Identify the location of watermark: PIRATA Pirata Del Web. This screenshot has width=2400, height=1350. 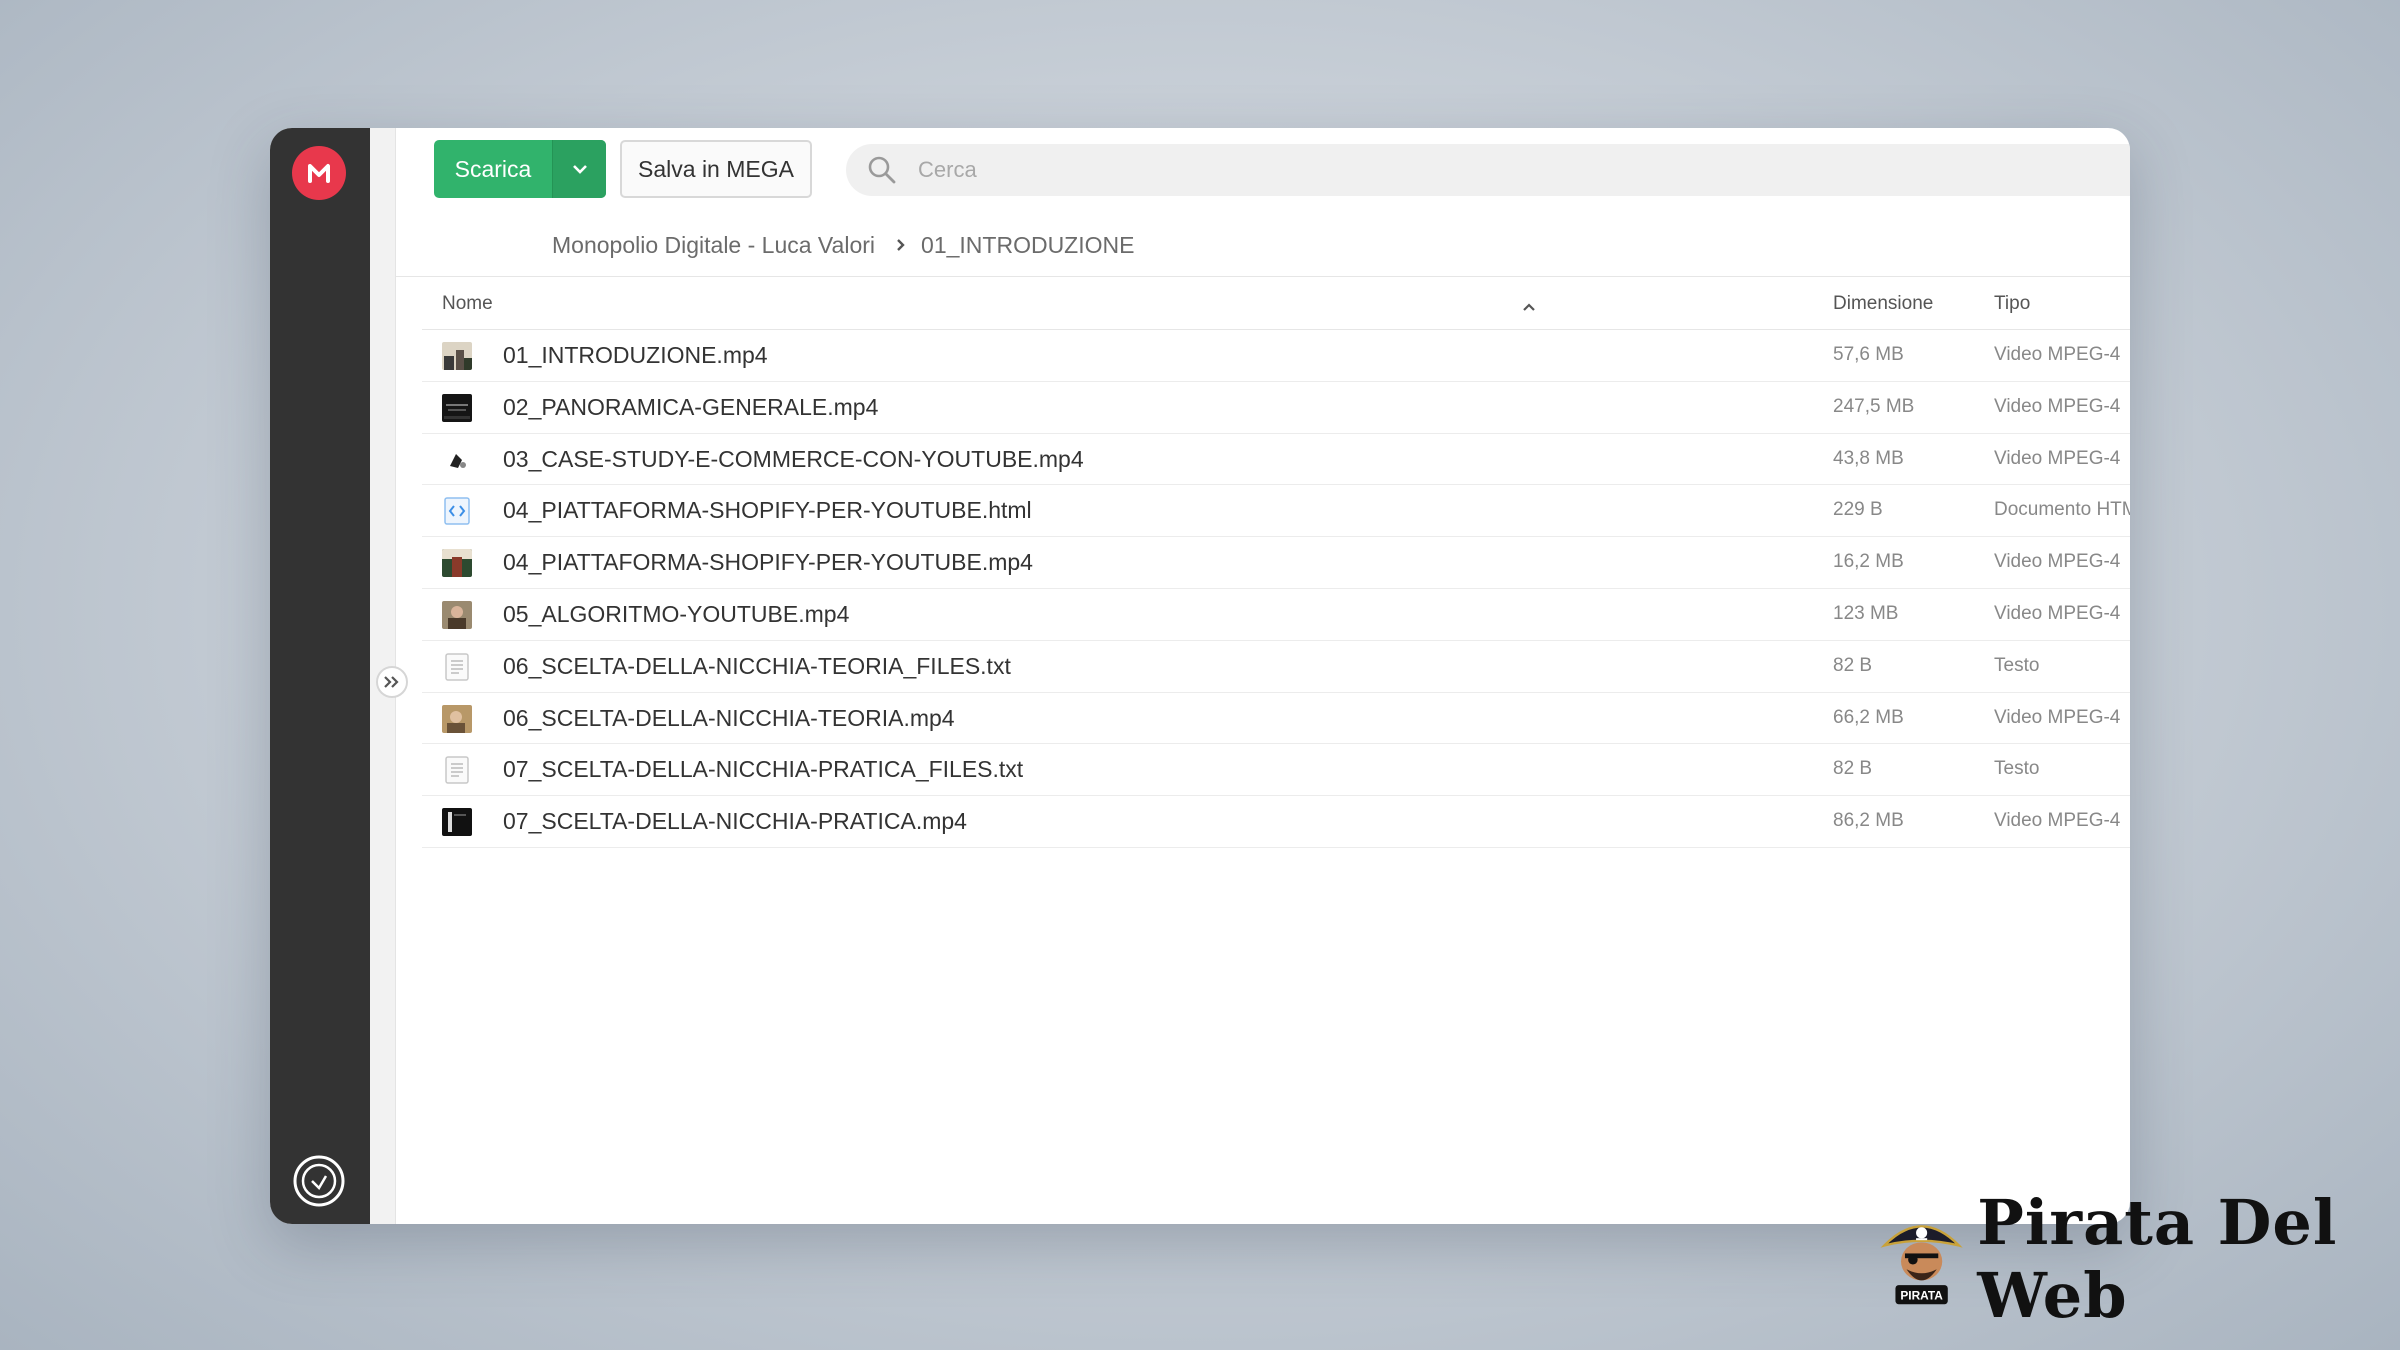
(2139, 1259).